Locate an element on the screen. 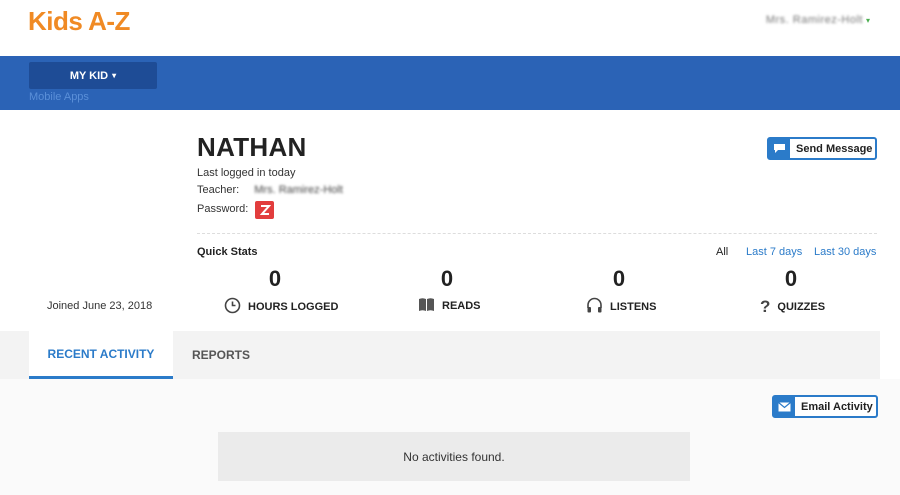  top-header: Kids A-Z Mrs. Ramirez-Holt ▾ is located at coordinates (450, 28).